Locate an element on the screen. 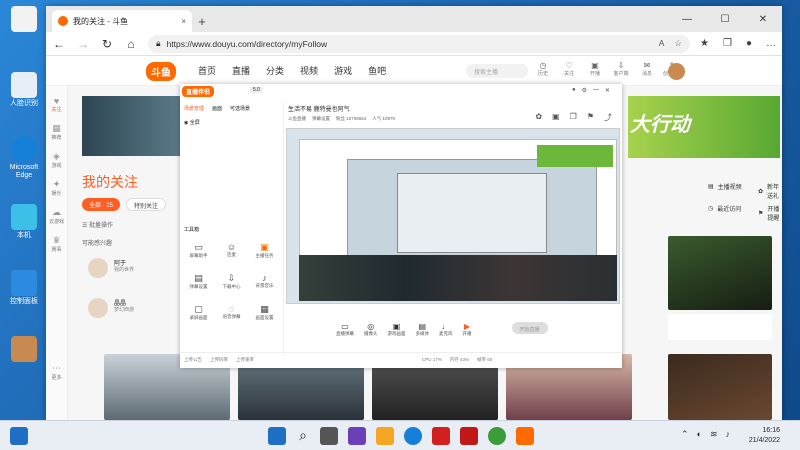 The width and height of the screenshot is (800, 450). stream-card-info is located at coordinates (720, 327).